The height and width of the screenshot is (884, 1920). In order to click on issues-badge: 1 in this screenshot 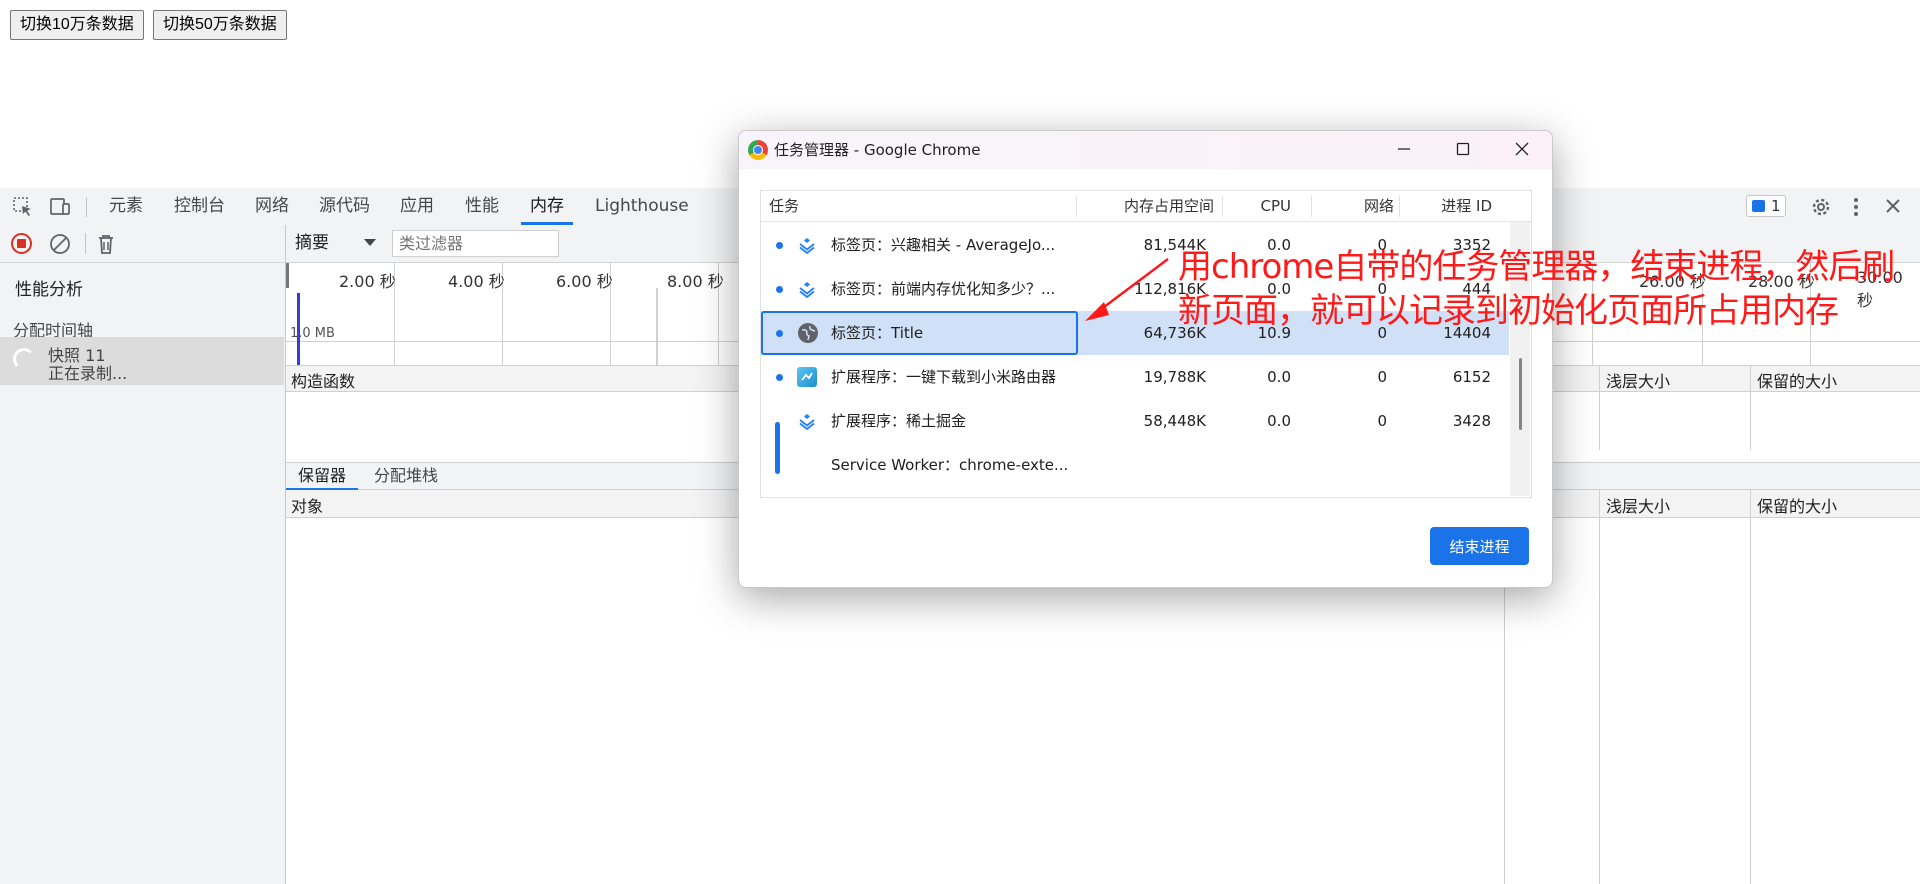, I will do `click(1766, 206)`.